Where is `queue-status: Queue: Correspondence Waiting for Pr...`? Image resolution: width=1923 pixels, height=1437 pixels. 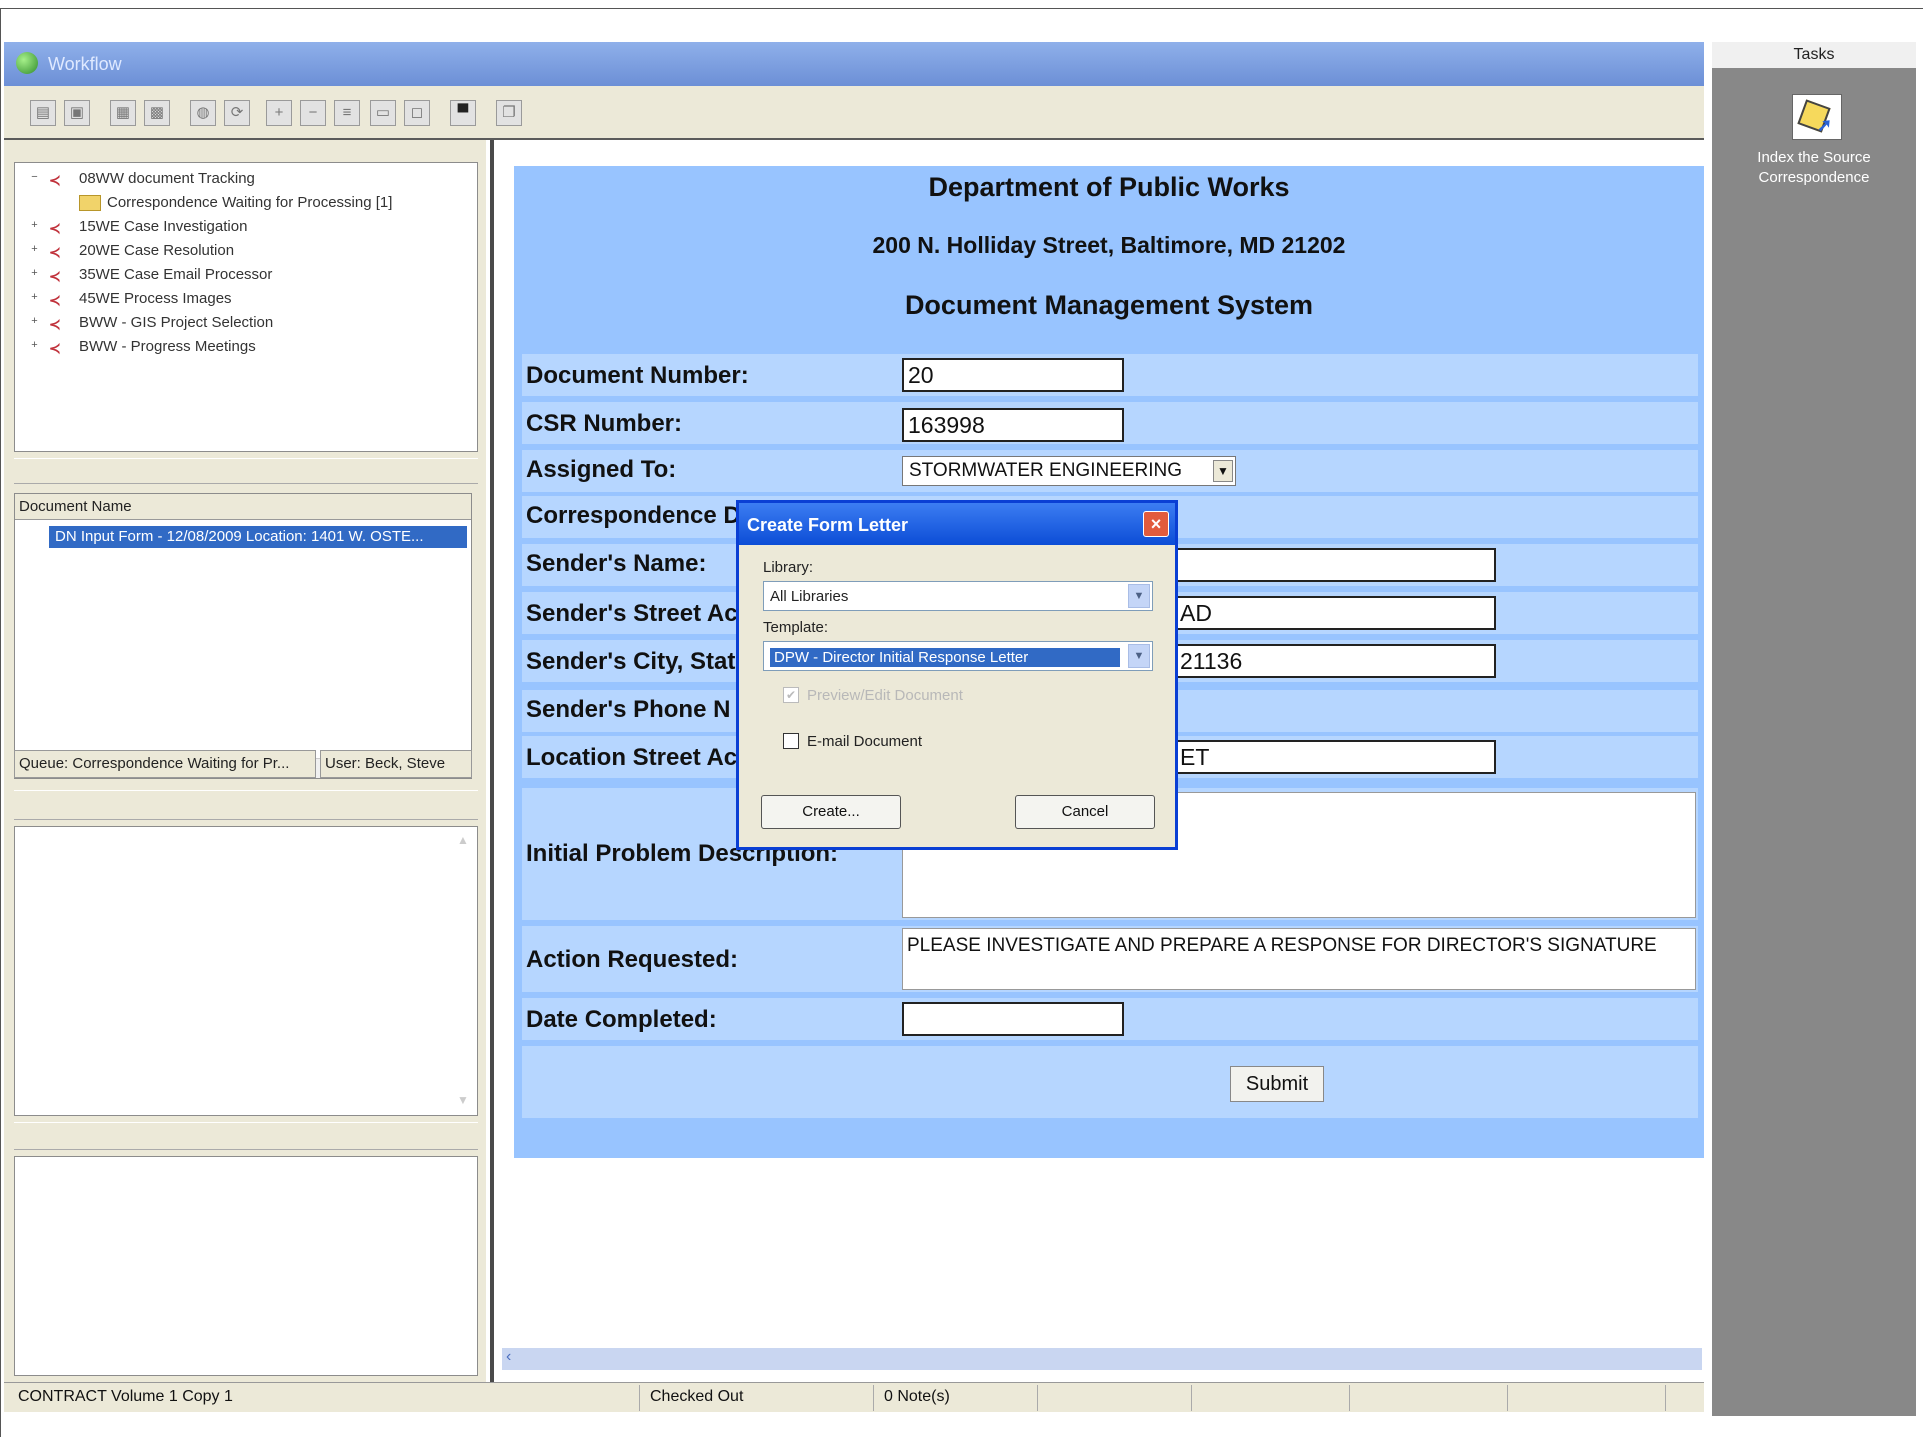 queue-status: Queue: Correspondence Waiting for Pr... is located at coordinates (165, 764).